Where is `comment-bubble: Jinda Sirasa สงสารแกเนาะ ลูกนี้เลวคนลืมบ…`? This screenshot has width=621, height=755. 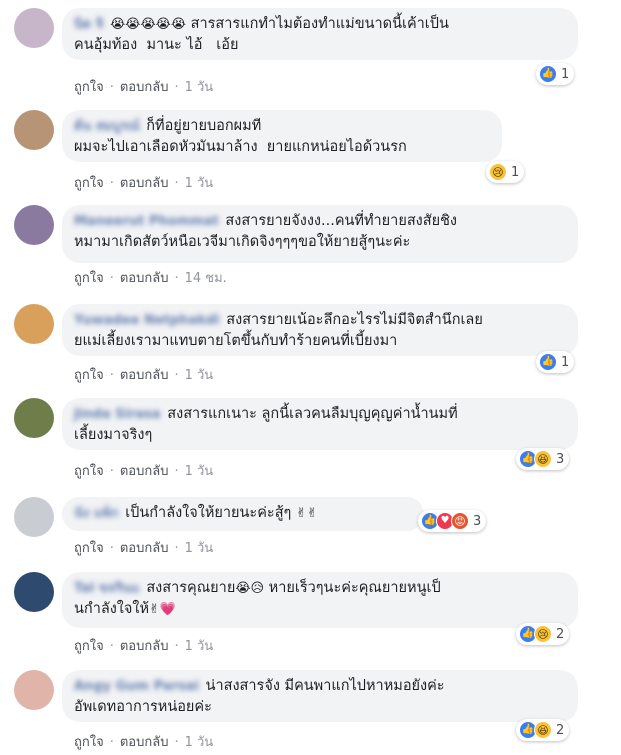 comment-bubble: Jinda Sirasa สงสารแกเนาะ ลูกนี้เลวคนลืมบ… is located at coordinates (320, 424).